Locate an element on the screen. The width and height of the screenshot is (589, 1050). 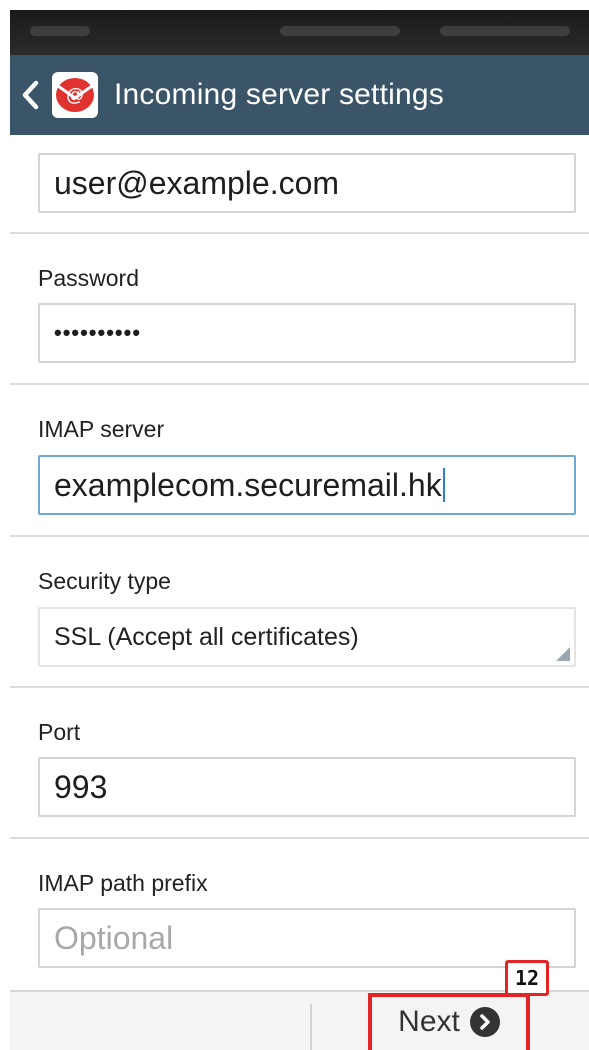
security-type-label: Security type is located at coordinates (104, 581).